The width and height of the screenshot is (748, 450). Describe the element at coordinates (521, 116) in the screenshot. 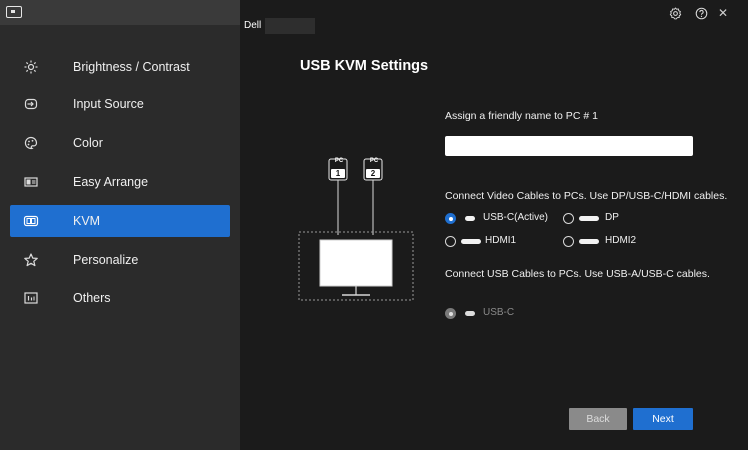

I see `friendly-name-label: Assign a friendly name to PC # 1` at that location.